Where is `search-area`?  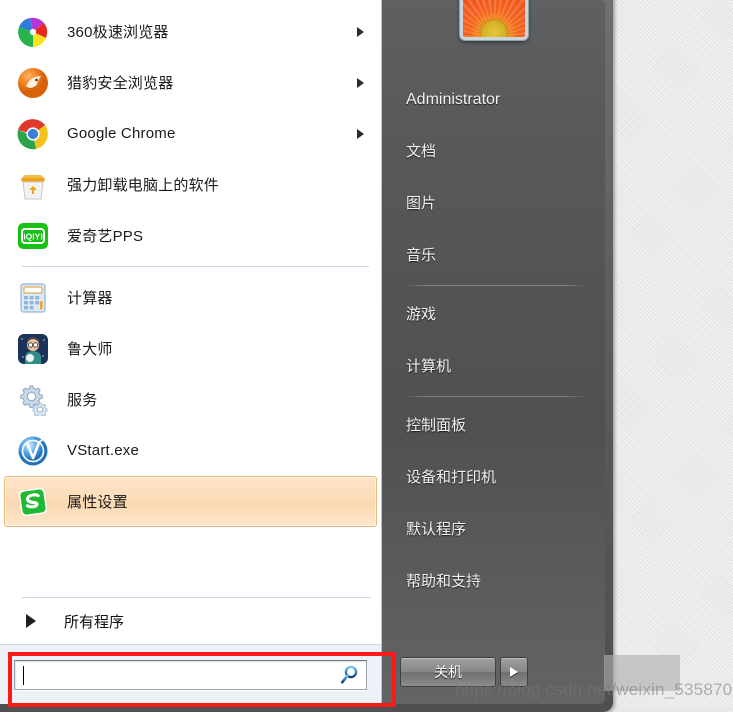
search-area is located at coordinates (190, 674).